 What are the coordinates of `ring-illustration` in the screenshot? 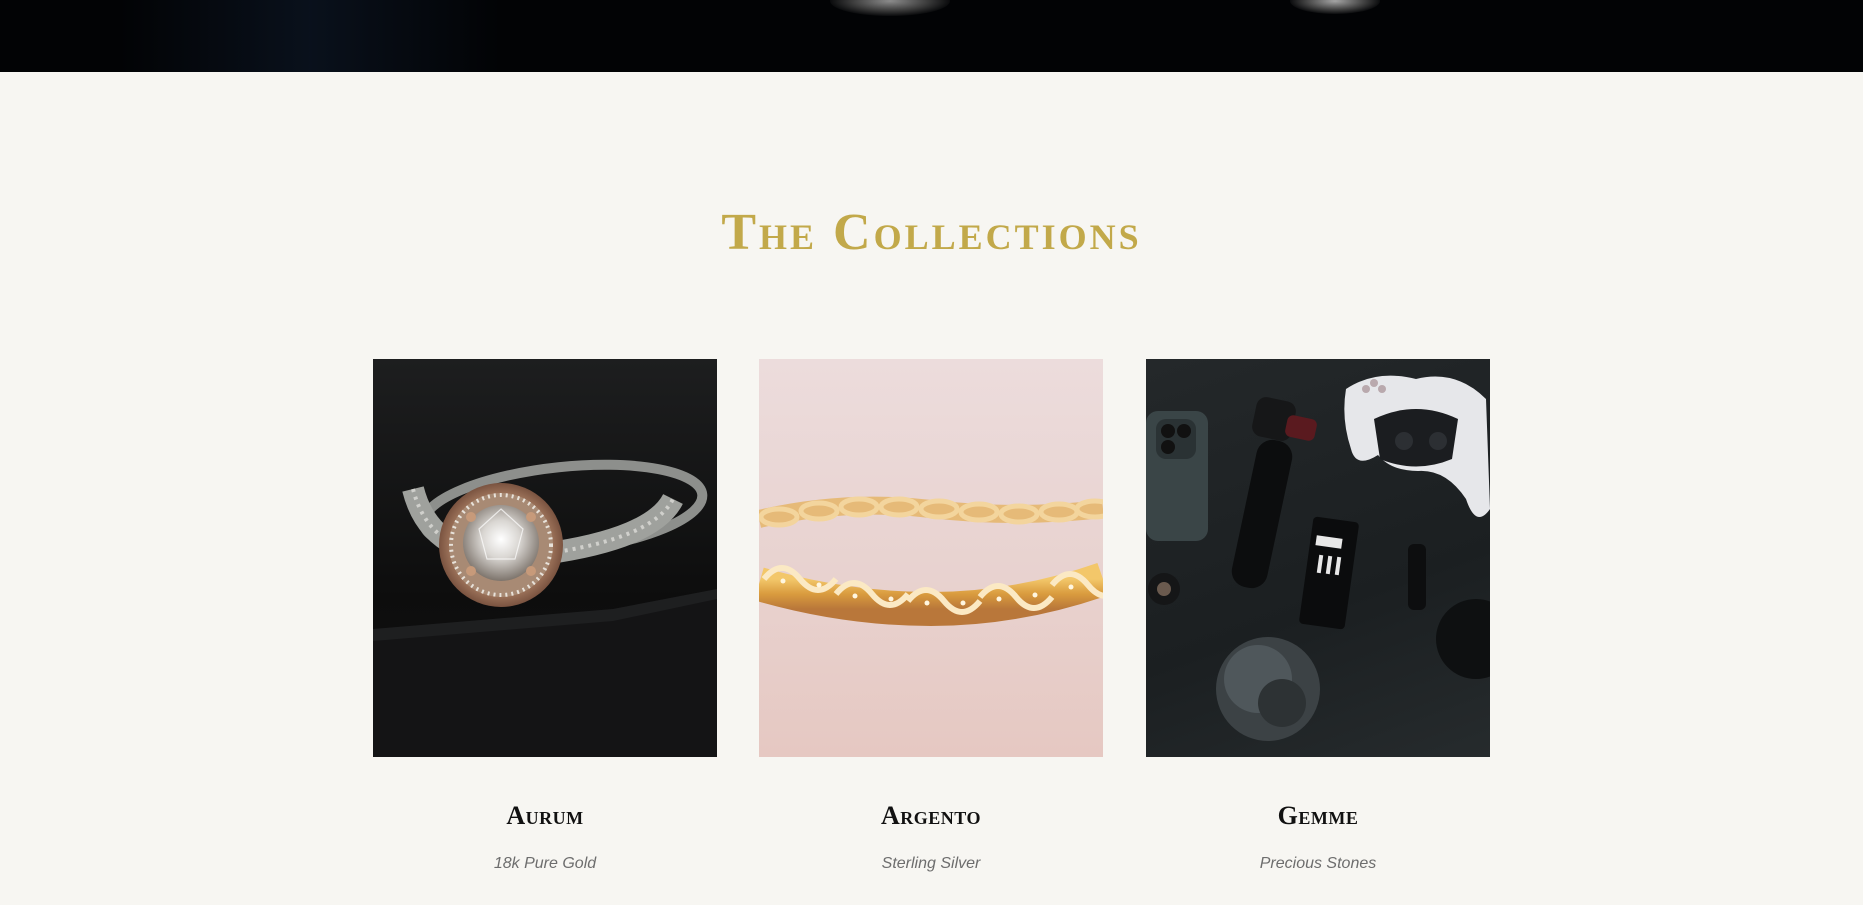 It's located at (545, 608).